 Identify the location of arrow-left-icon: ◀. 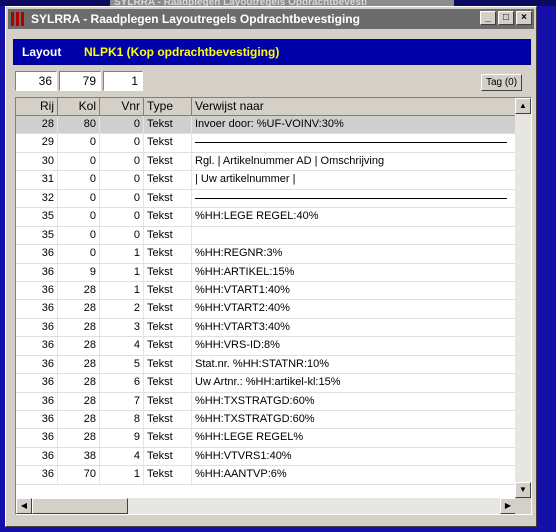
(24, 506).